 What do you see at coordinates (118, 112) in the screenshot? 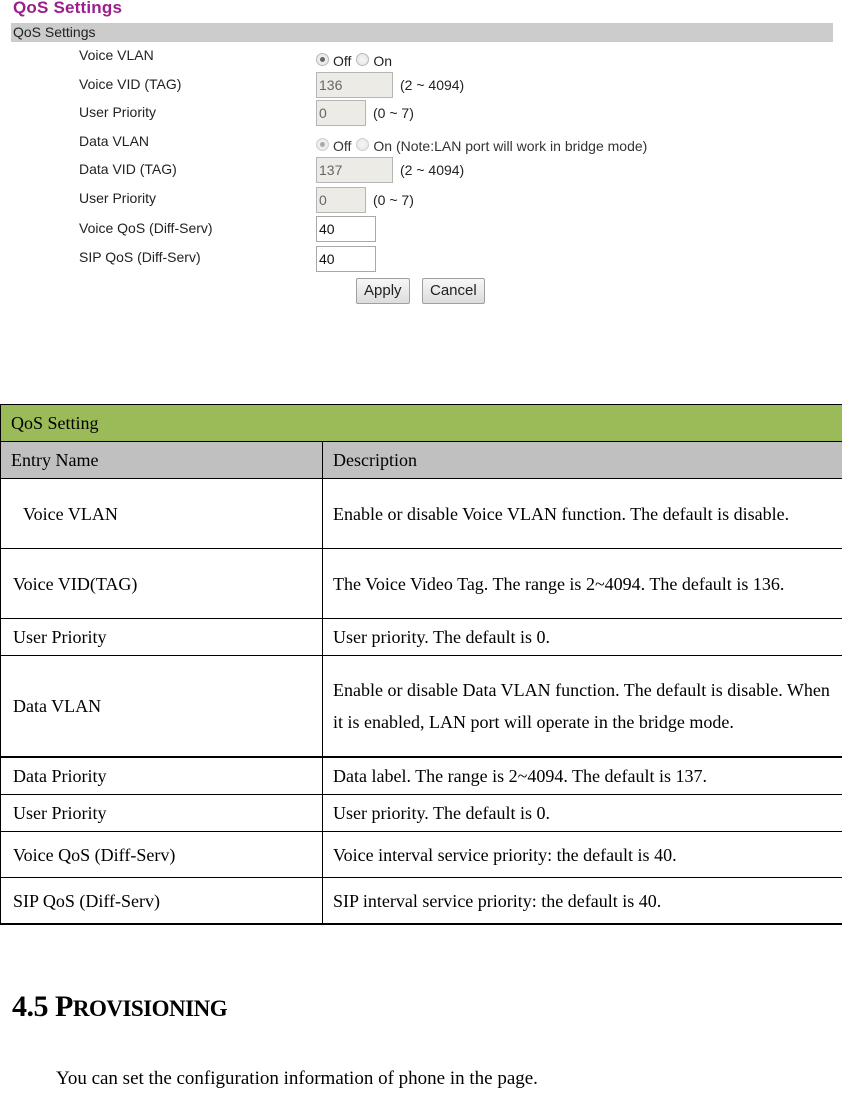
I see `voice-user-priority-label: User Priority` at bounding box center [118, 112].